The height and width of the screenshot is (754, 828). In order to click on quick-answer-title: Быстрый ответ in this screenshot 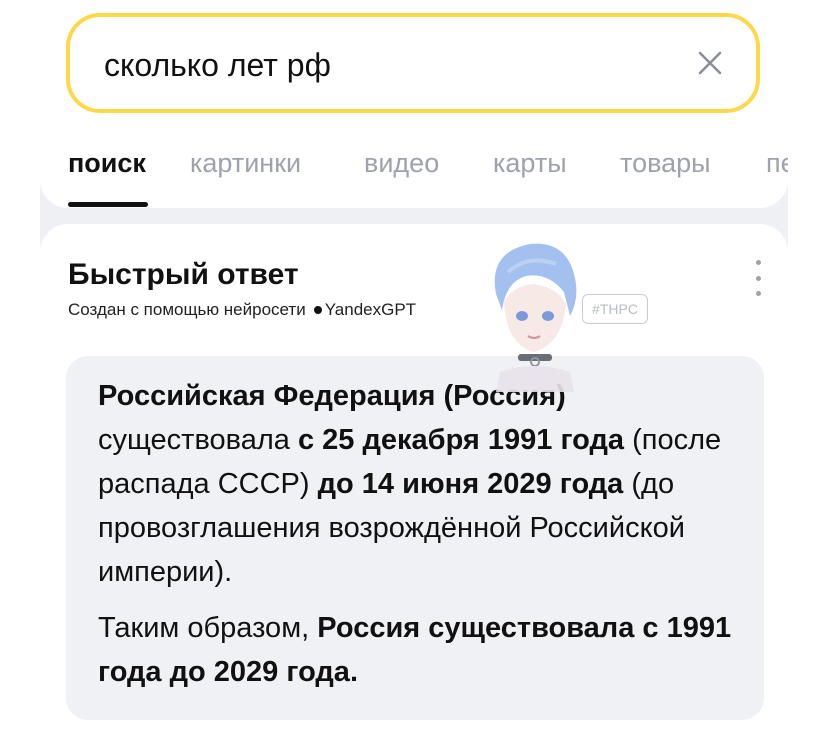, I will do `click(183, 274)`.